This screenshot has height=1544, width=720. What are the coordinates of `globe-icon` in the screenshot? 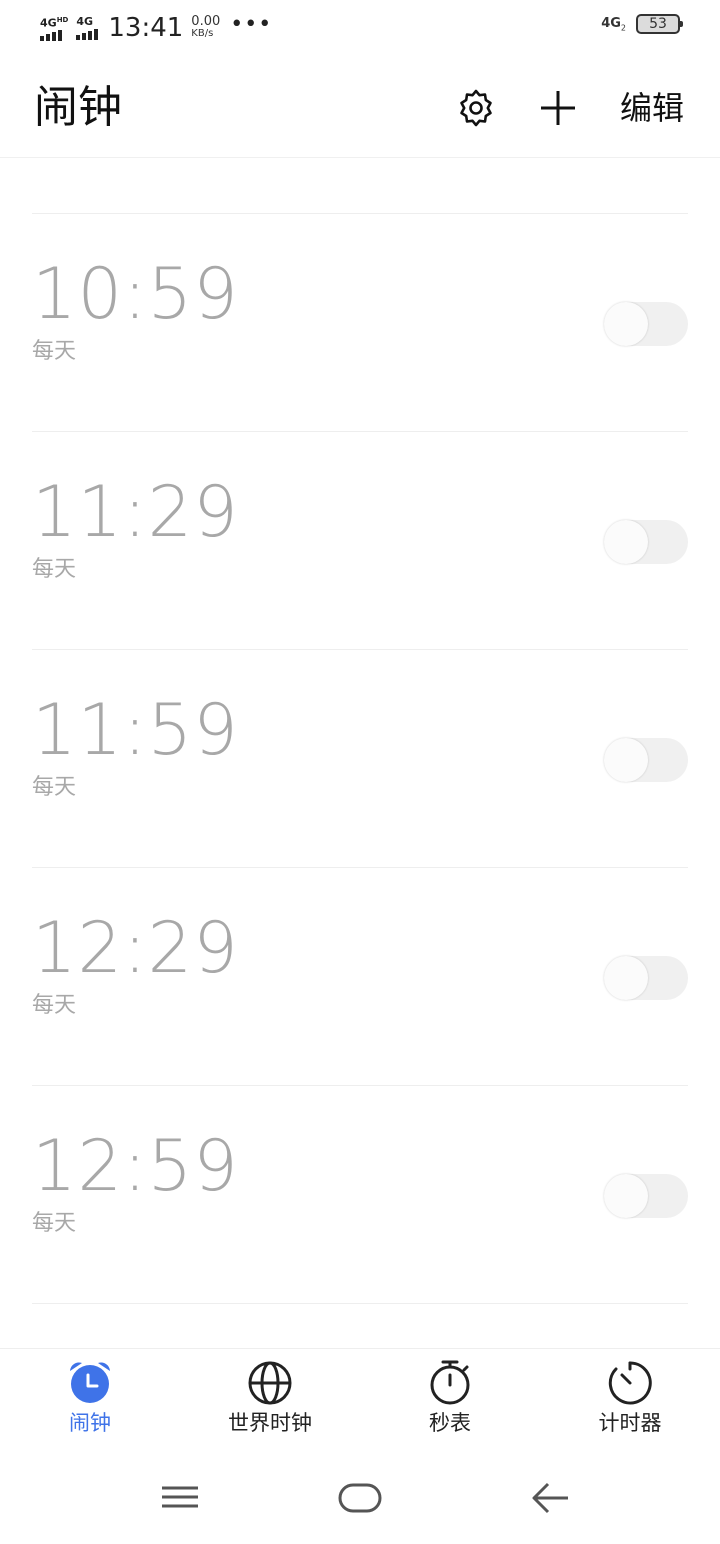 It's located at (270, 1383).